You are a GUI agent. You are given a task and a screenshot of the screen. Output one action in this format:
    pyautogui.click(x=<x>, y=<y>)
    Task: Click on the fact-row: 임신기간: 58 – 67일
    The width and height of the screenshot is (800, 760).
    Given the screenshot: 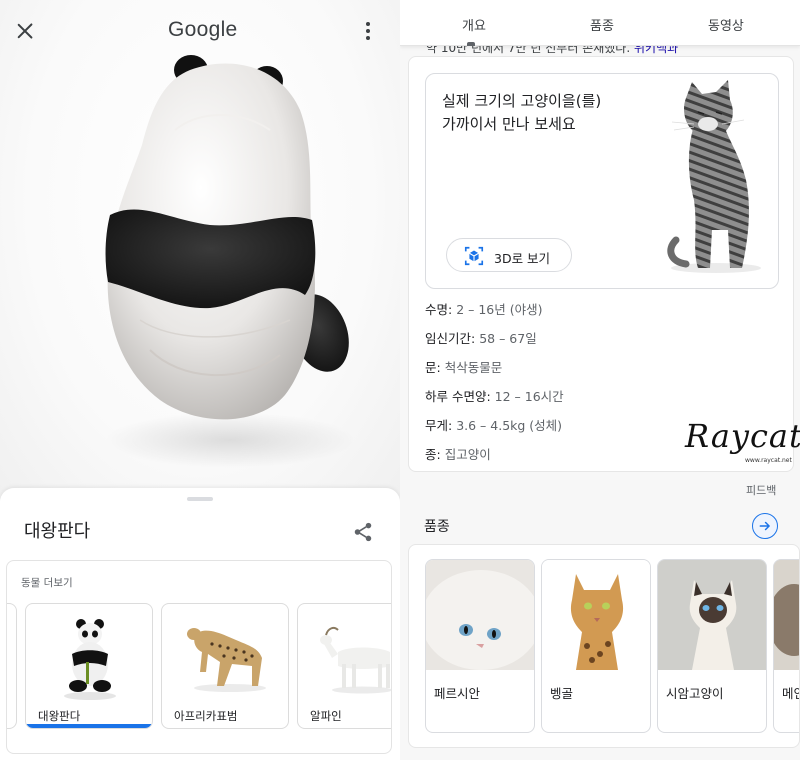 What is the action you would take?
    pyautogui.click(x=481, y=338)
    